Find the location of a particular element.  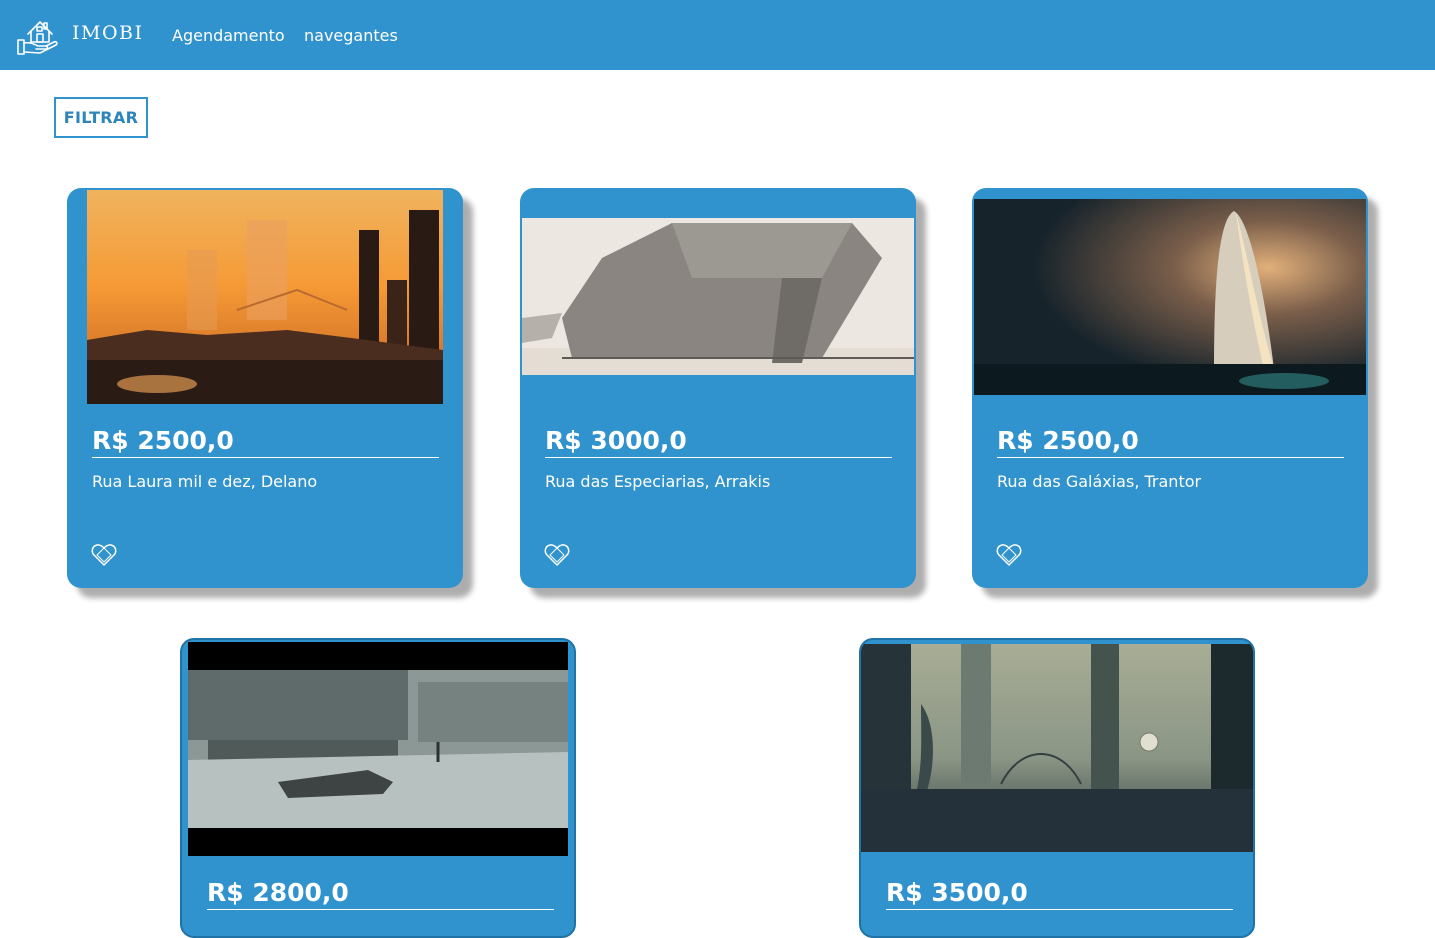

listing-address: Rua das Especiarias, Arrakis is located at coordinates (658, 481).